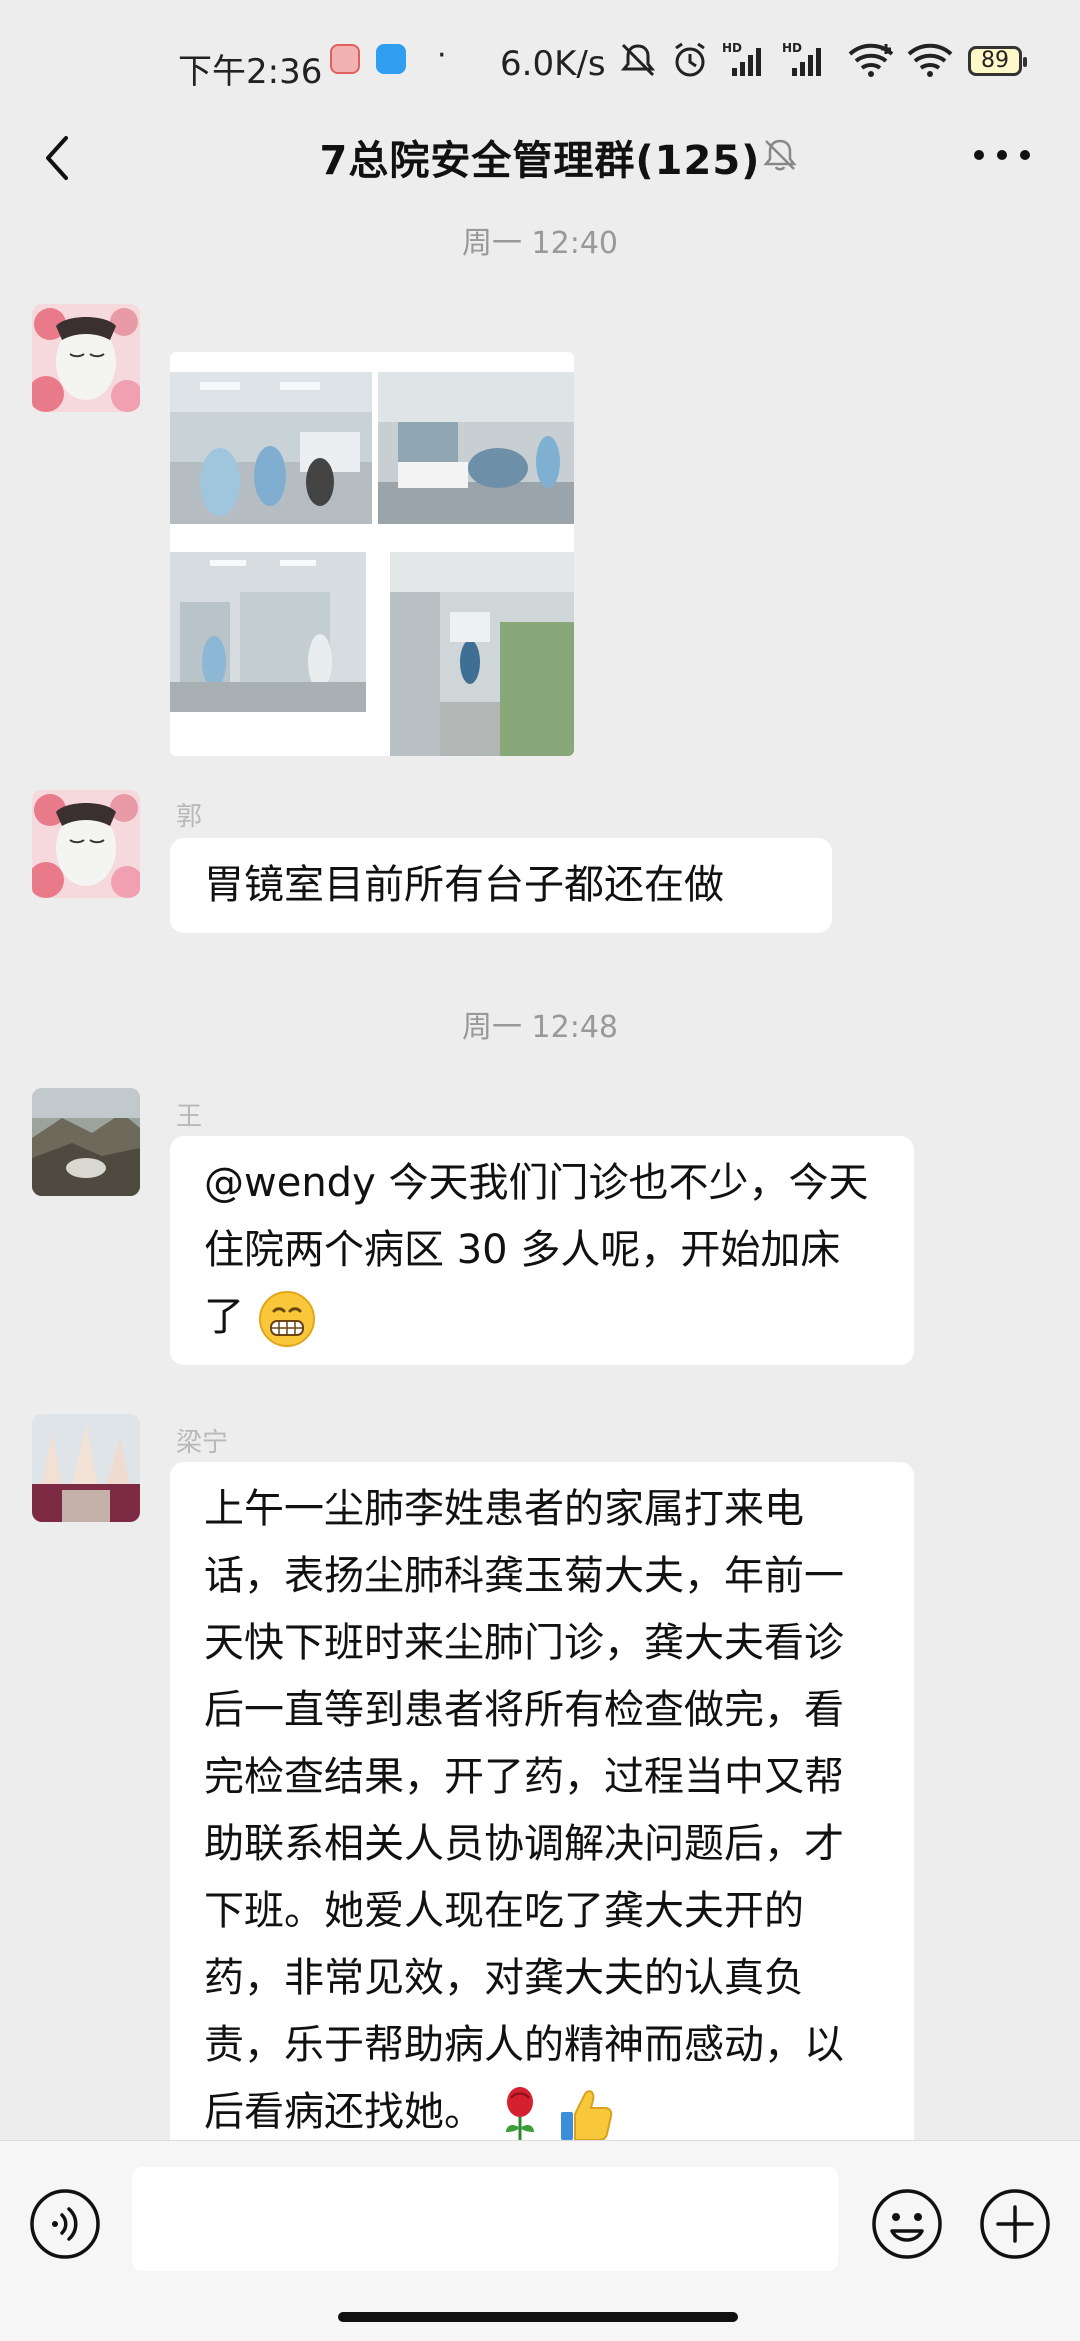 Image resolution: width=1080 pixels, height=2341 pixels. Describe the element at coordinates (65, 2224) in the screenshot. I see `voice-icon` at that location.